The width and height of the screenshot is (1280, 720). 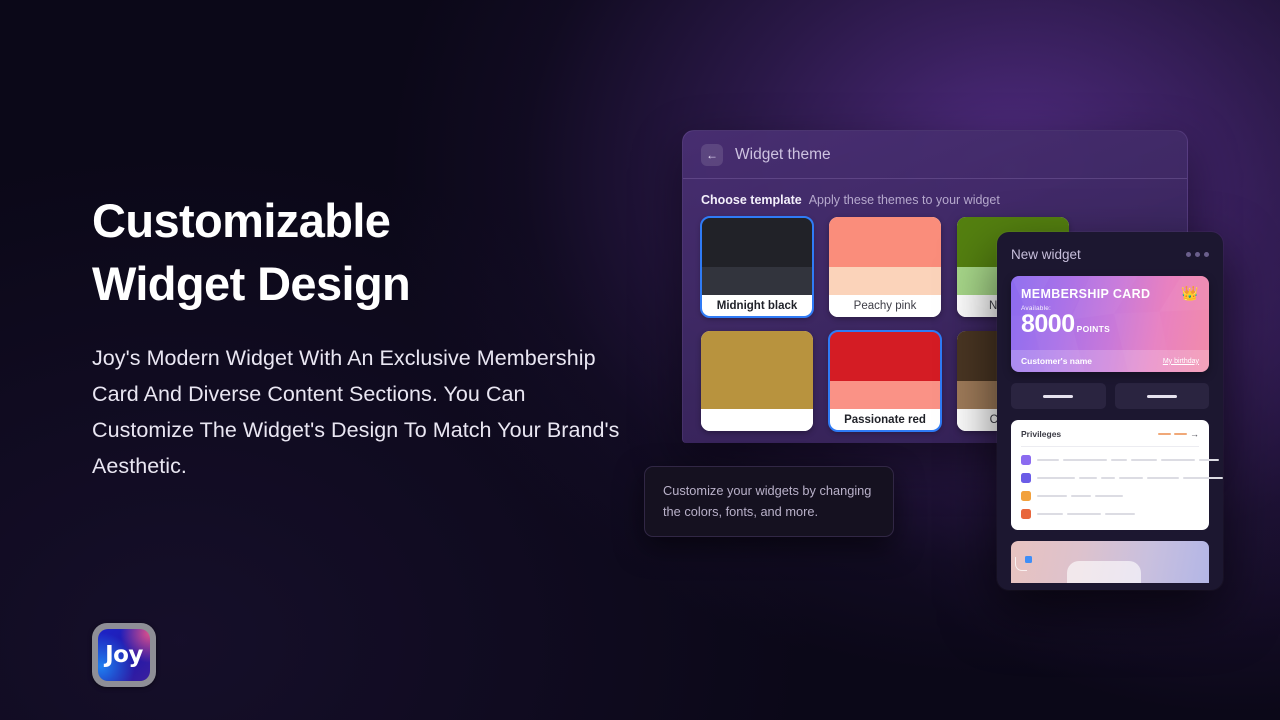 What do you see at coordinates (1110, 254) in the screenshot?
I see `widget-preview-header: New widget` at bounding box center [1110, 254].